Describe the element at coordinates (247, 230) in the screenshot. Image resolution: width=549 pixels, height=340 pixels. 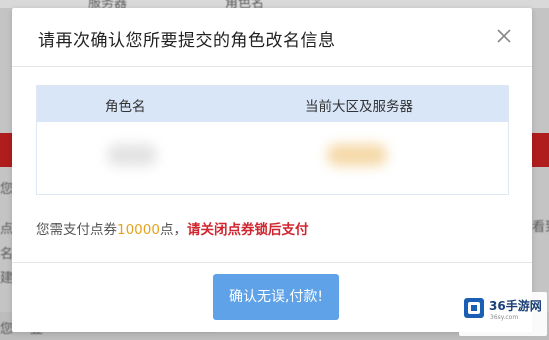
I see `coupon-lock-warning: 请关闭点券锁后支付` at that location.